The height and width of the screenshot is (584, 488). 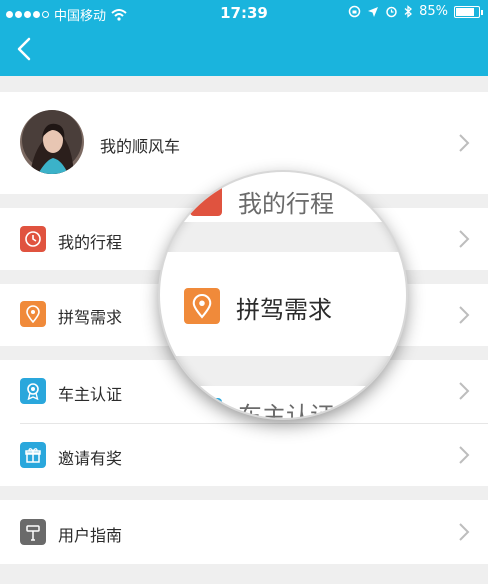 What do you see at coordinates (354, 11) in the screenshot?
I see `rotation-lock-icon` at bounding box center [354, 11].